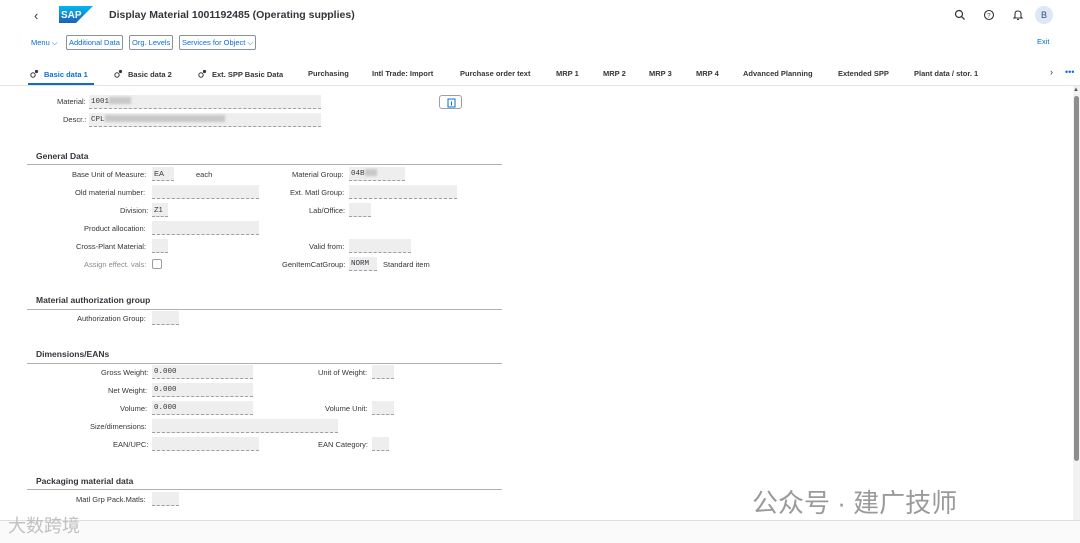 Image resolution: width=1080 pixels, height=543 pixels. What do you see at coordinates (85, 481) in the screenshot?
I see `packaging-title: Packaging material data` at bounding box center [85, 481].